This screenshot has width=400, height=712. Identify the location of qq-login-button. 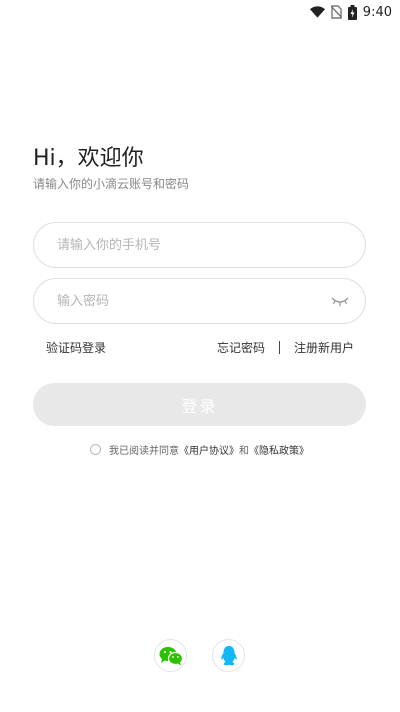
(228, 655).